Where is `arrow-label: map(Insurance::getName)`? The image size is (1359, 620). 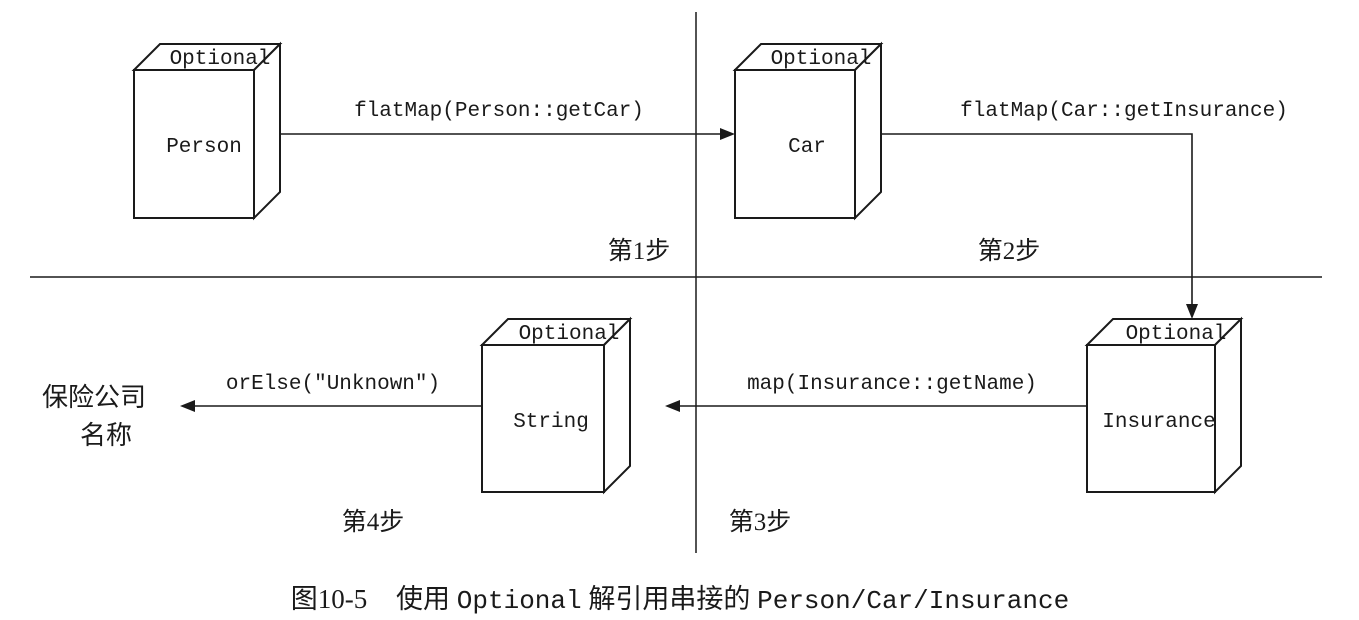
arrow-label: map(Insurance::getName) is located at coordinates (892, 384).